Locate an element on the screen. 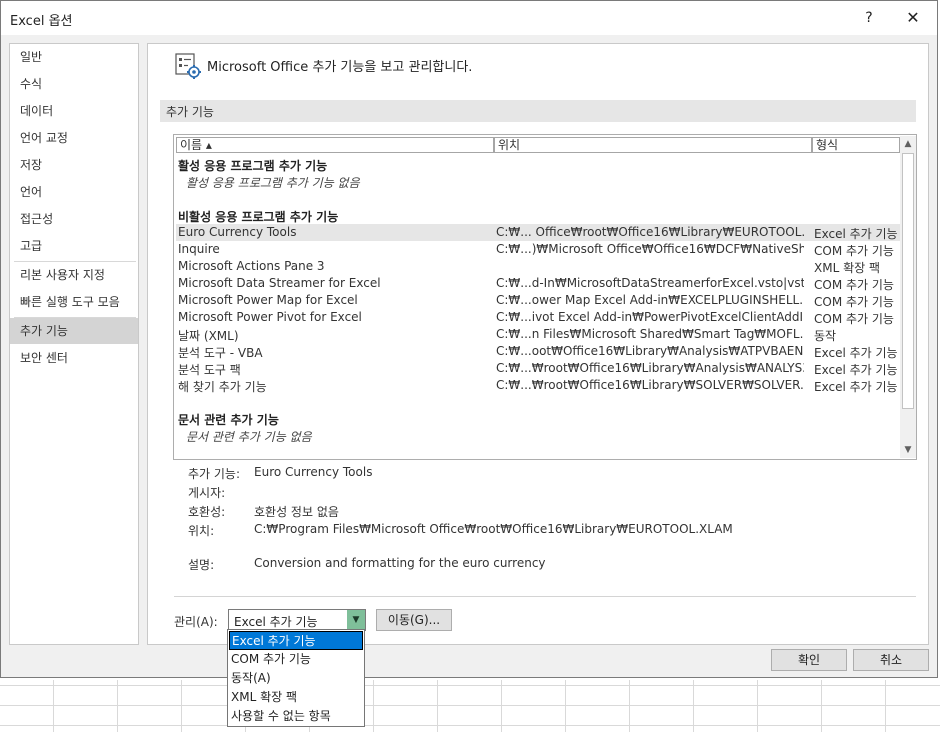 The width and height of the screenshot is (940, 732). nav-item-advanced: 고급 is located at coordinates (74, 246).